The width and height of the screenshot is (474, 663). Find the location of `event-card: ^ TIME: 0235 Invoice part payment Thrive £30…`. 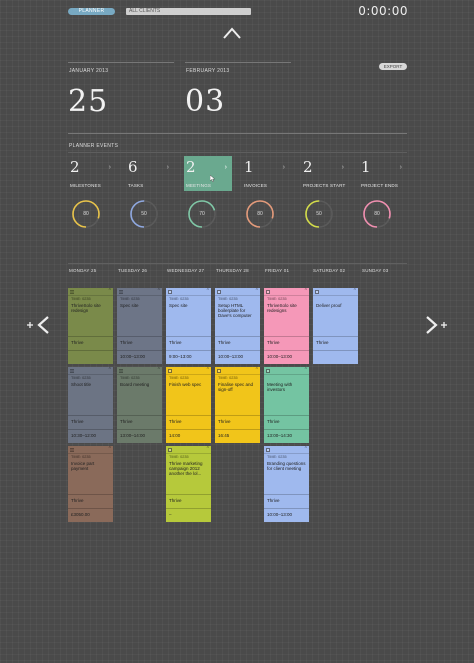

event-card: ^ TIME: 0235 Invoice part payment Thrive £30… is located at coordinates (90, 484).